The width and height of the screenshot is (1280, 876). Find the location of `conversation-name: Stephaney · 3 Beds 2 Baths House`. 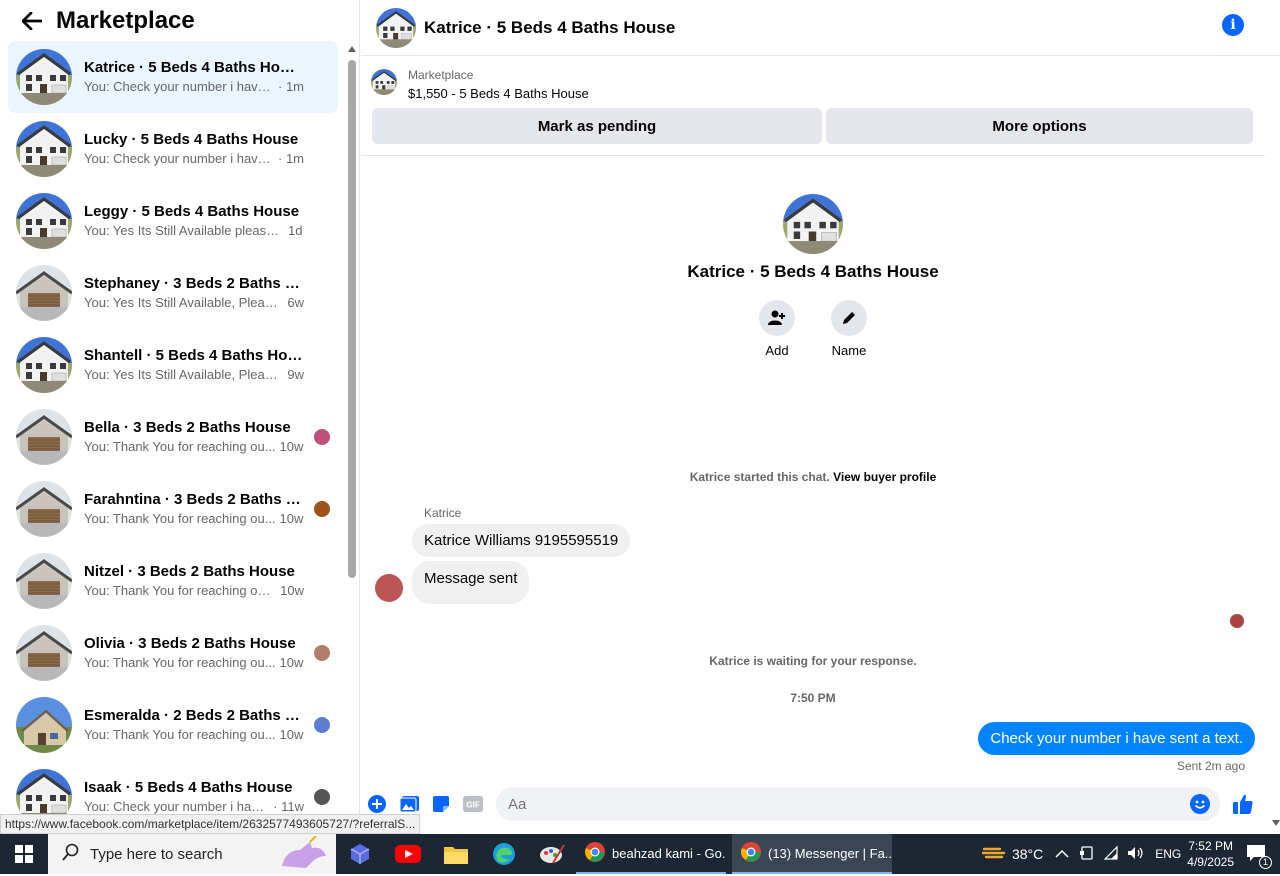

conversation-name: Stephaney · 3 Beds 2 Baths House is located at coordinates (194, 283).